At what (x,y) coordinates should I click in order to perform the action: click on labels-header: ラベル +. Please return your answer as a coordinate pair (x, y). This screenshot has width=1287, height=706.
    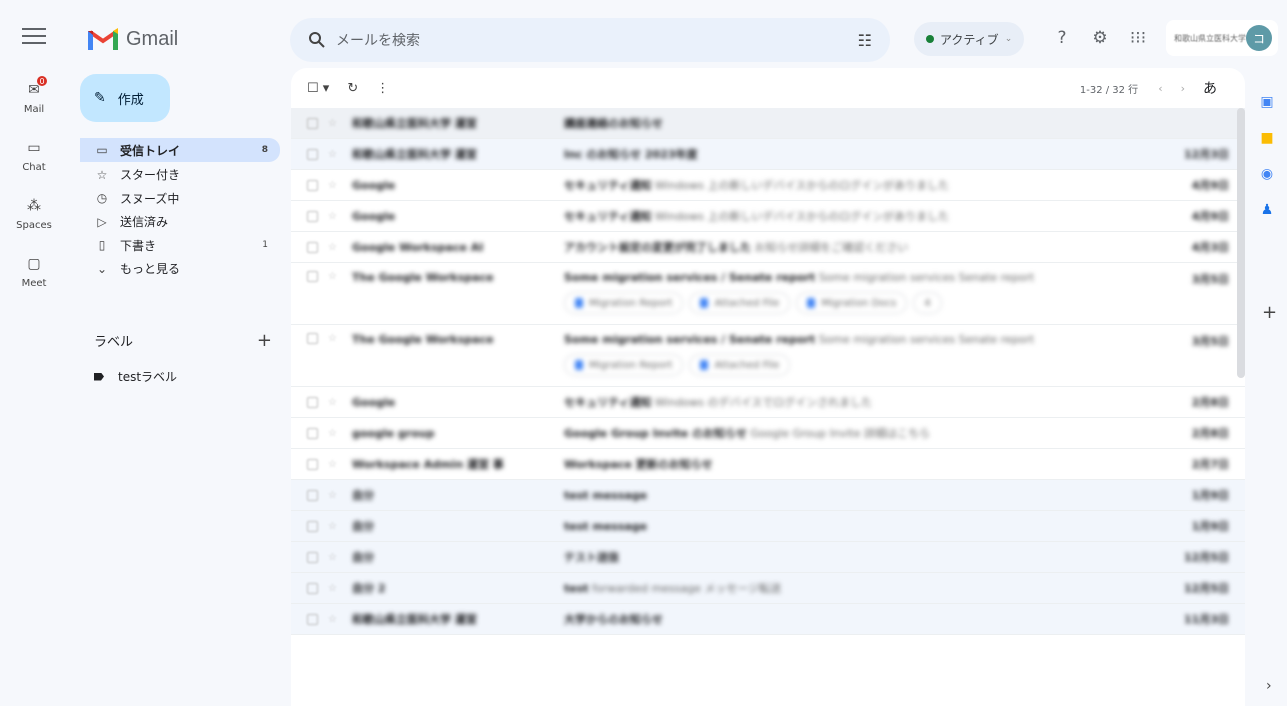
    Looking at the image, I should click on (183, 340).